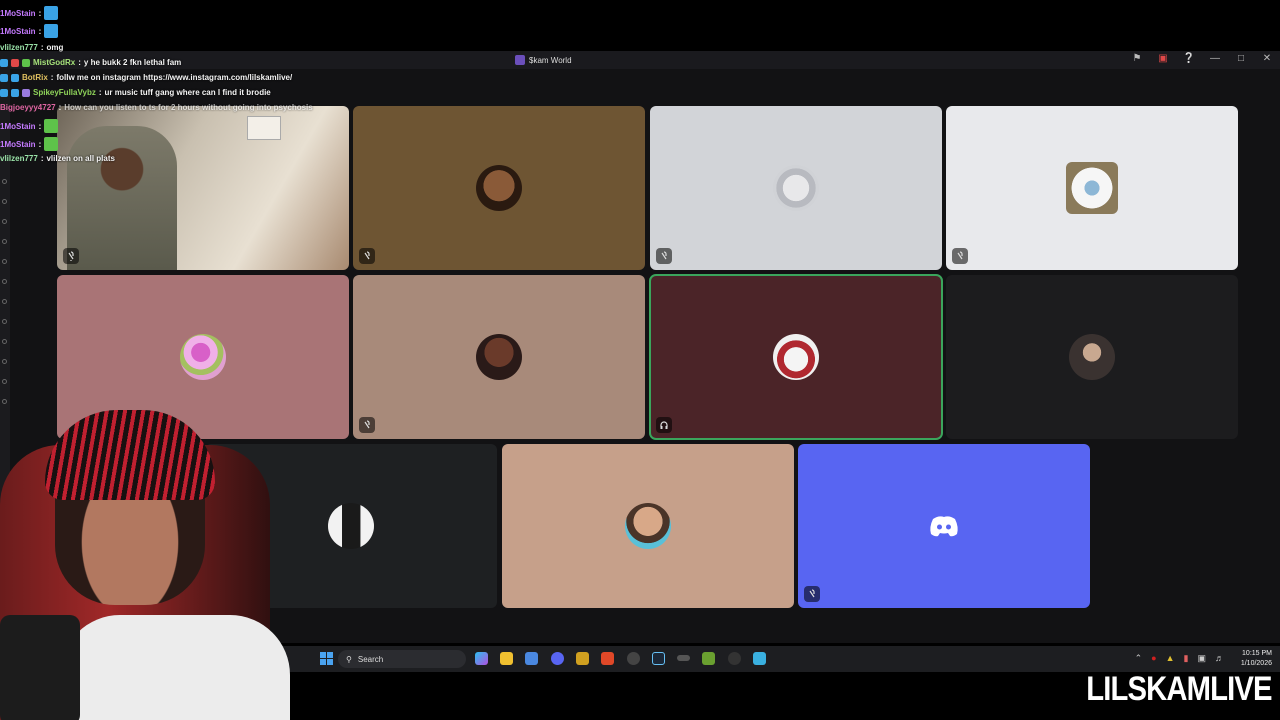  I want to click on start-button, so click(326, 658).